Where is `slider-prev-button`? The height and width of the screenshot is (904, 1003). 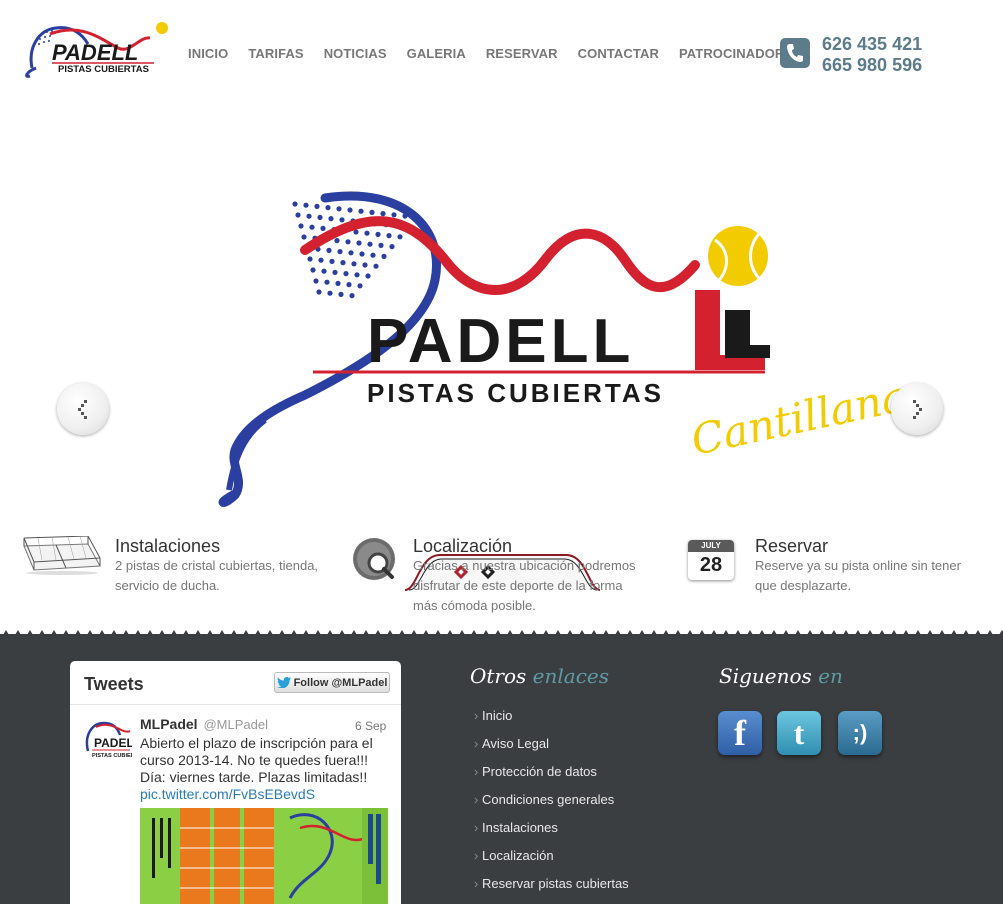 slider-prev-button is located at coordinates (83, 409).